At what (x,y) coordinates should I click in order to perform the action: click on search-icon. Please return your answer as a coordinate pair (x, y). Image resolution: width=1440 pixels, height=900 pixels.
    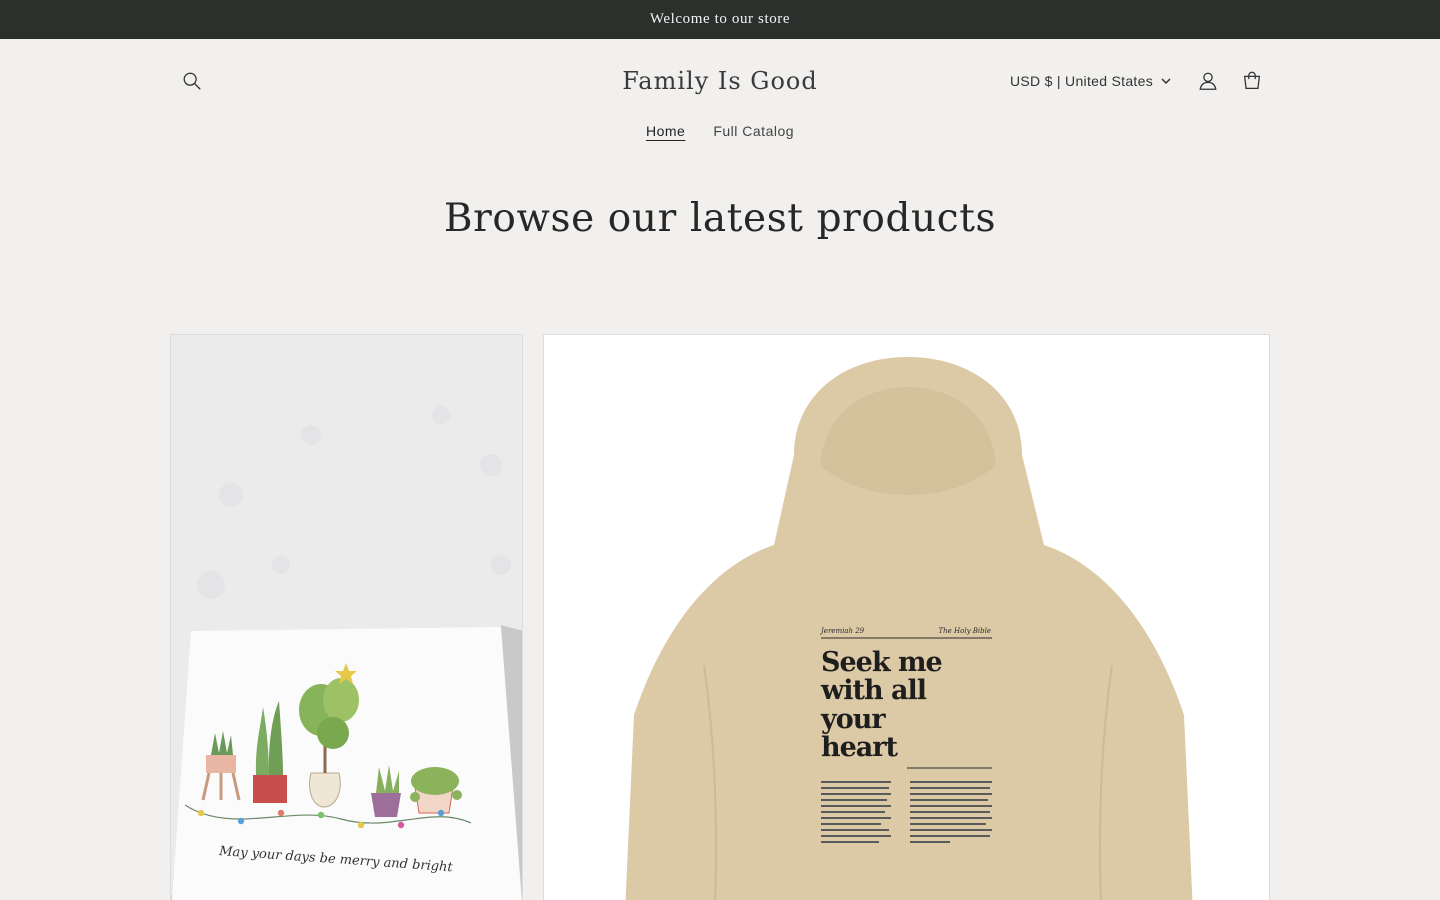
    Looking at the image, I should click on (192, 81).